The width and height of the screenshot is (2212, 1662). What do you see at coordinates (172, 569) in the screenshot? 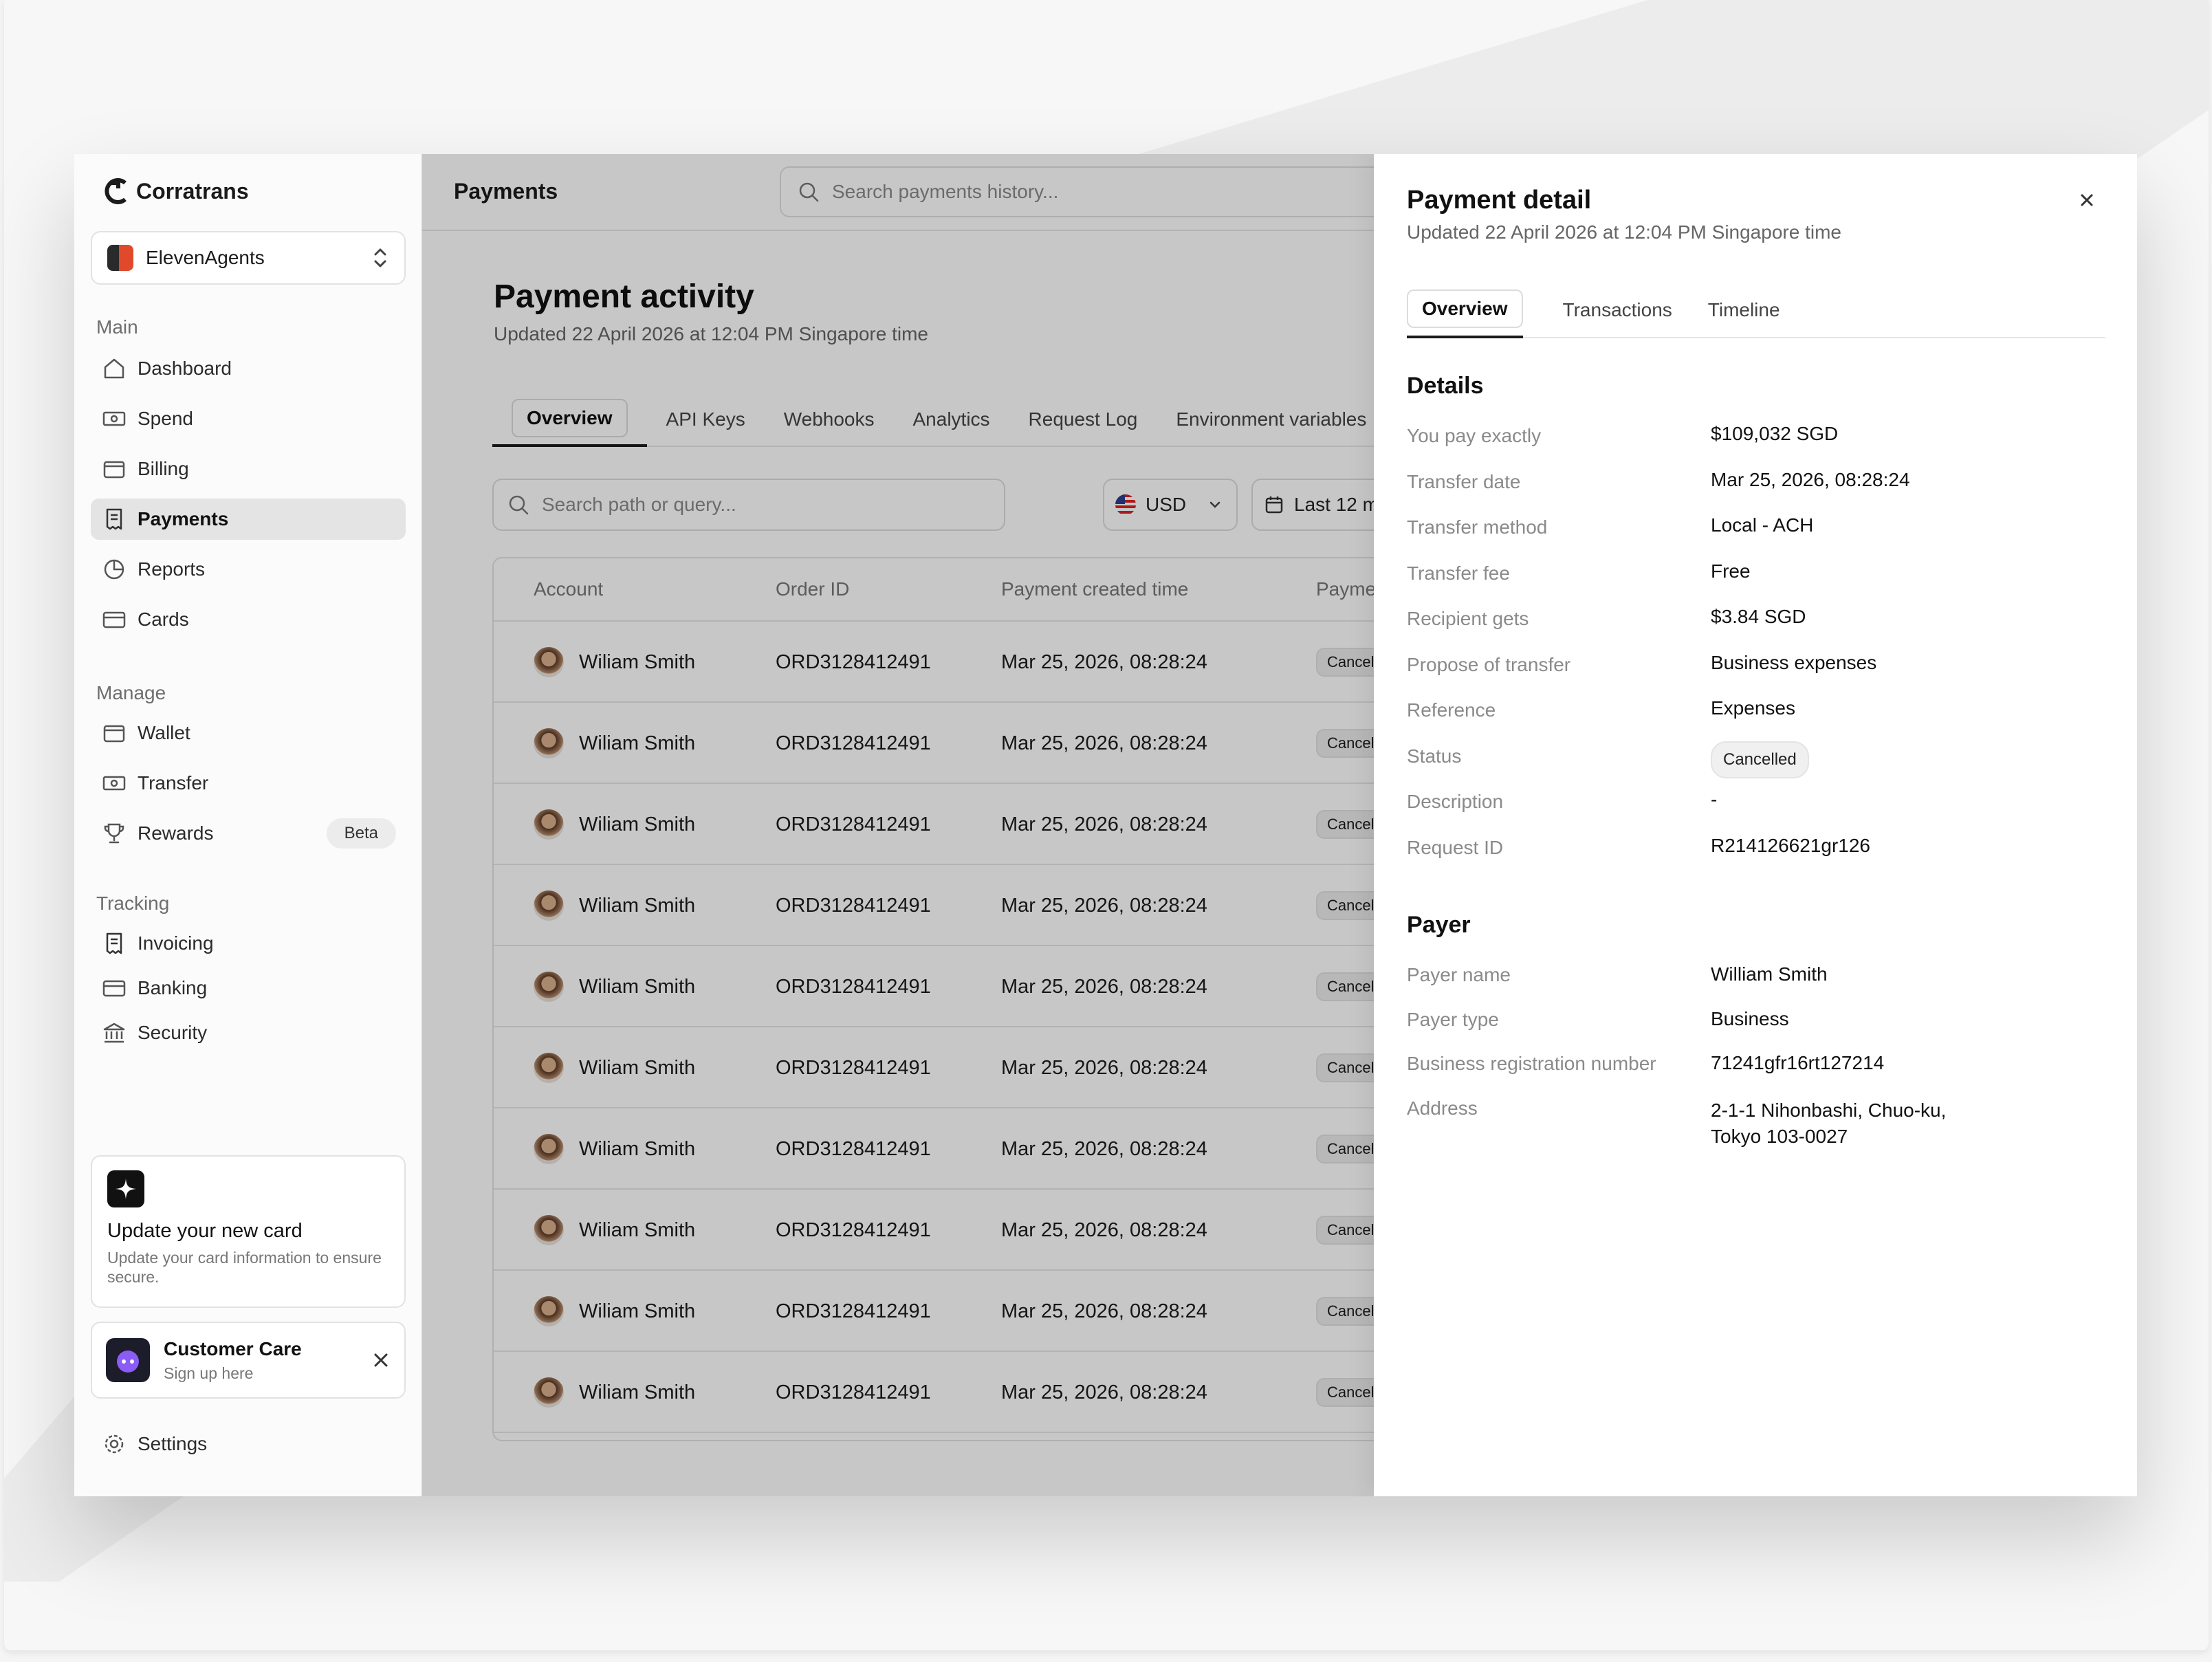
I see `sidebar-item-label: Reports` at bounding box center [172, 569].